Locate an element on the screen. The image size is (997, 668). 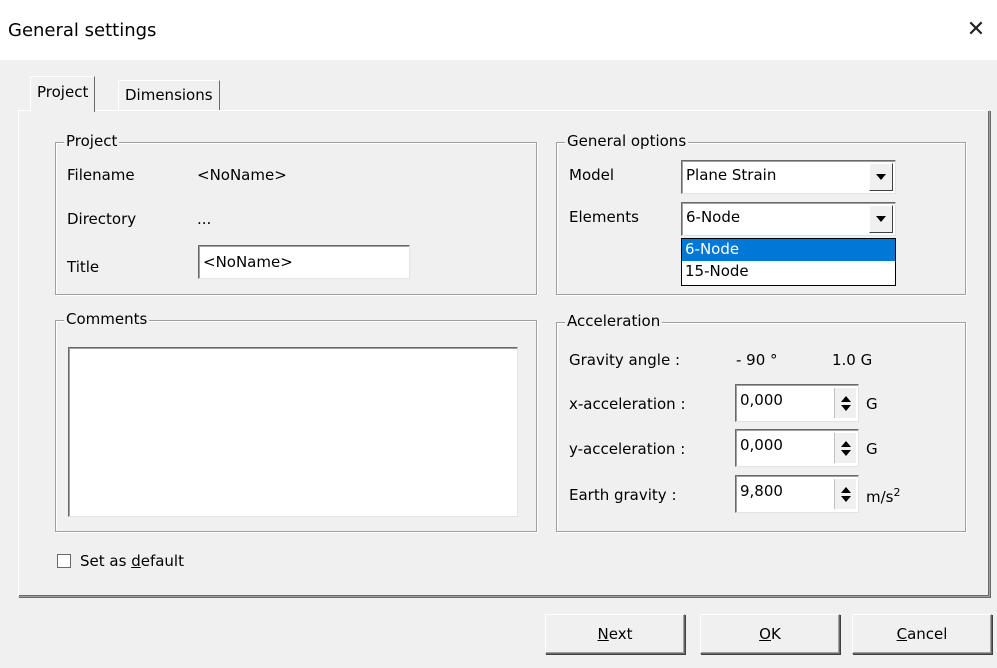
x-acceleration-spinner: 0,000 is located at coordinates (797, 403).